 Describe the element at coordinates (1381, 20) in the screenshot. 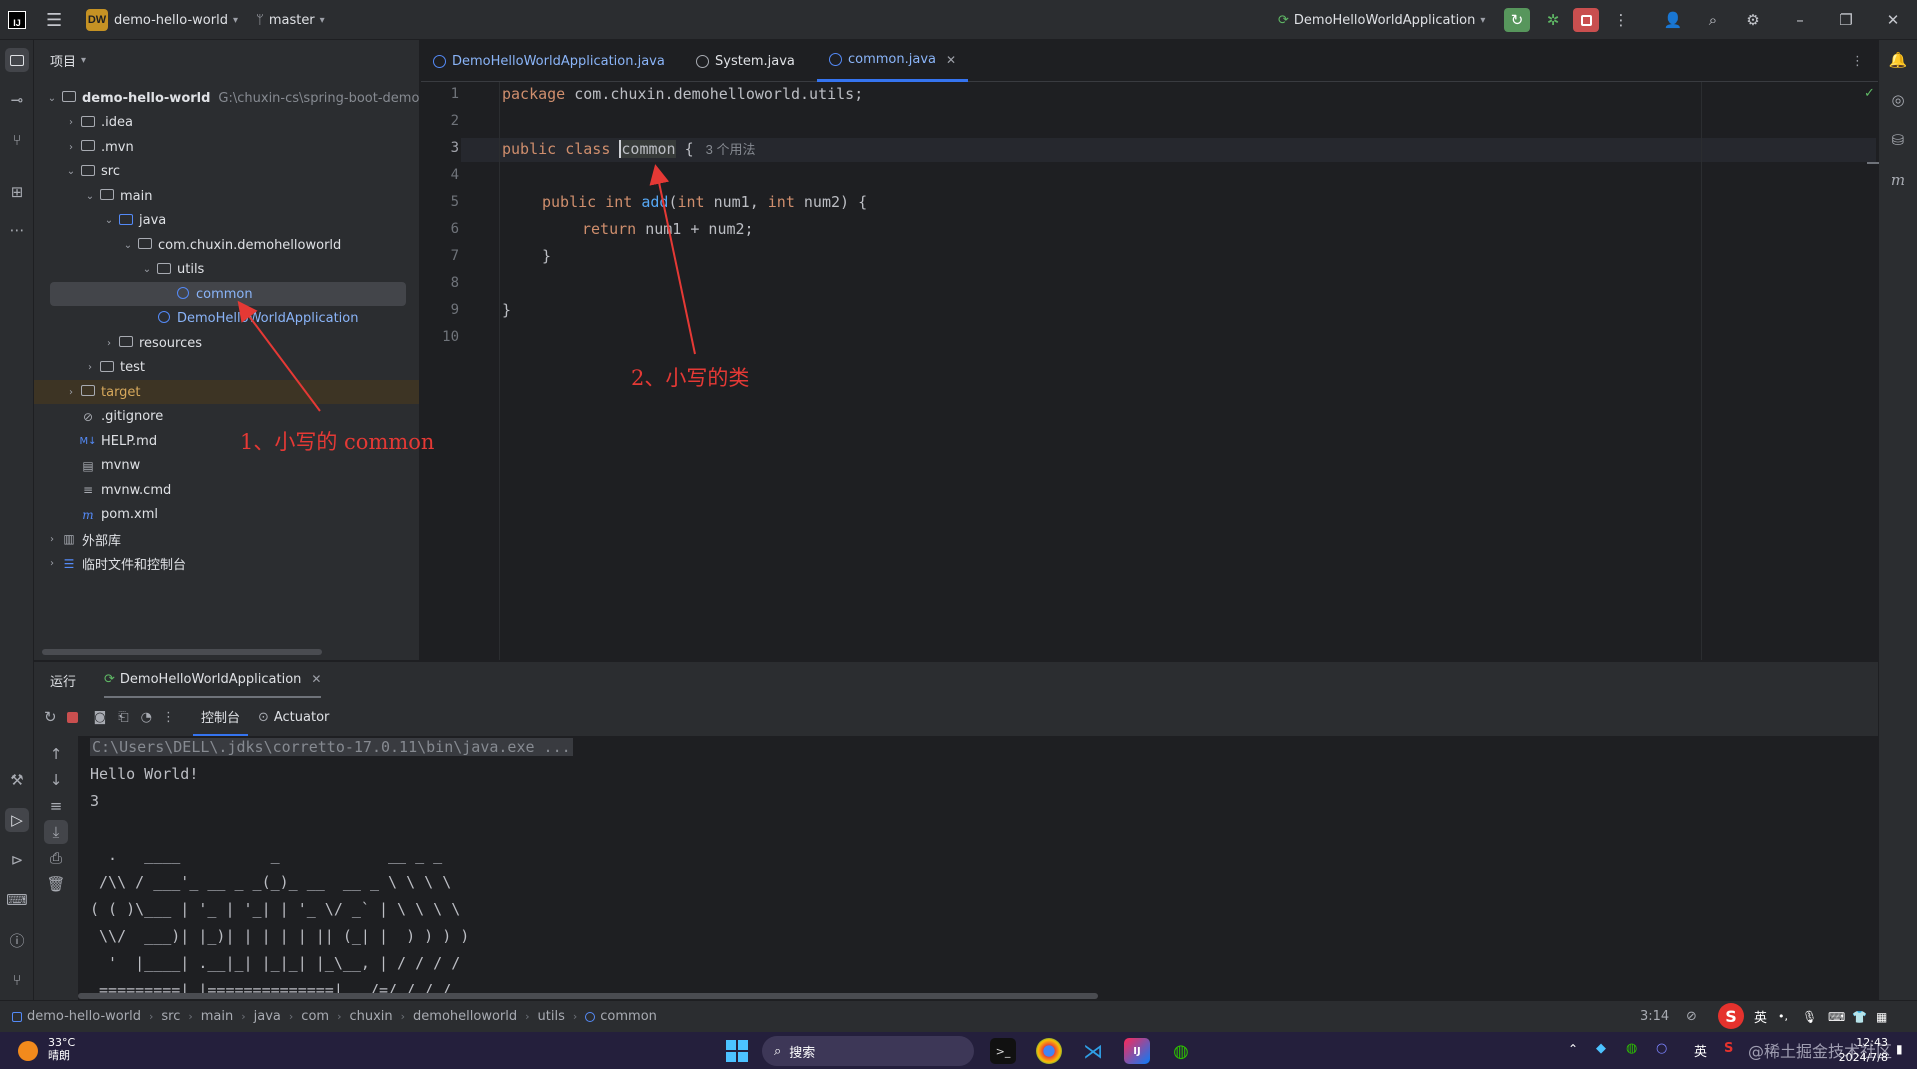

I see `run-config-selector: ⟳ DemoHelloWorldApplication ▾` at that location.